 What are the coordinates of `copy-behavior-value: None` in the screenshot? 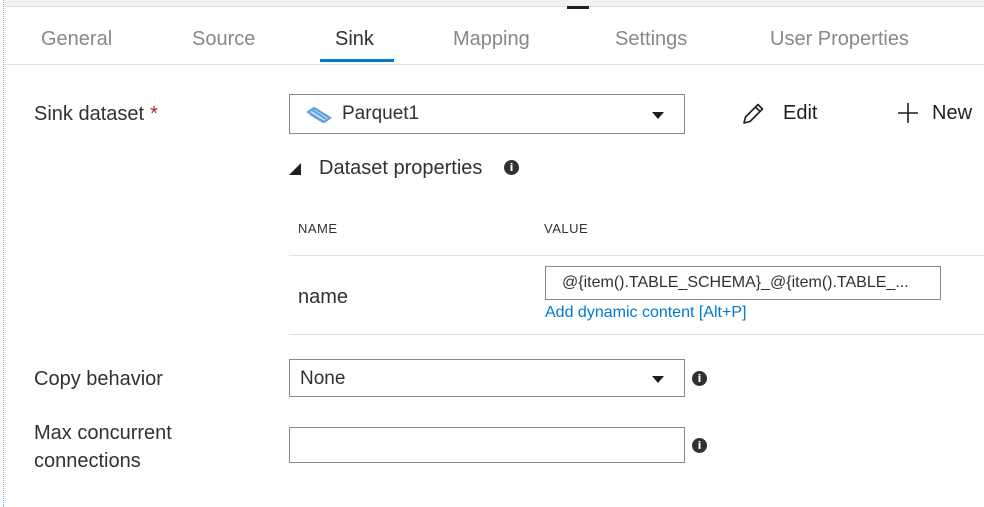 It's located at (323, 378).